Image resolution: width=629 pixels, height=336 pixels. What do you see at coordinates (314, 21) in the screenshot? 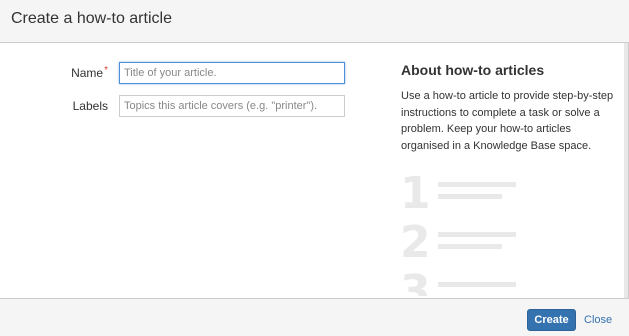
I see `dialog-header: Create a how-to article` at bounding box center [314, 21].